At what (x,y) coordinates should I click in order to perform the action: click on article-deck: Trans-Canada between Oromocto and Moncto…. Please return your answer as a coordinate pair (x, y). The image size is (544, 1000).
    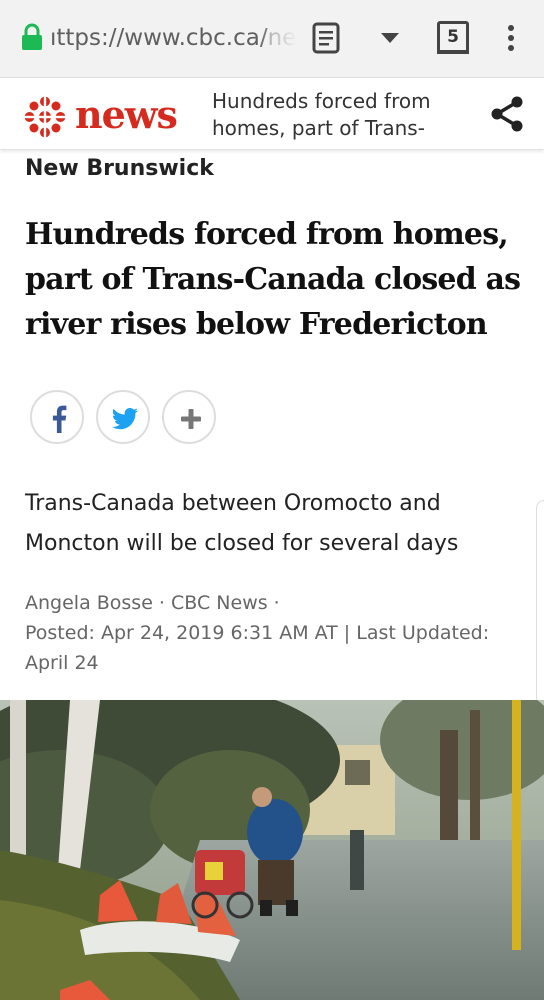
    Looking at the image, I should click on (242, 523).